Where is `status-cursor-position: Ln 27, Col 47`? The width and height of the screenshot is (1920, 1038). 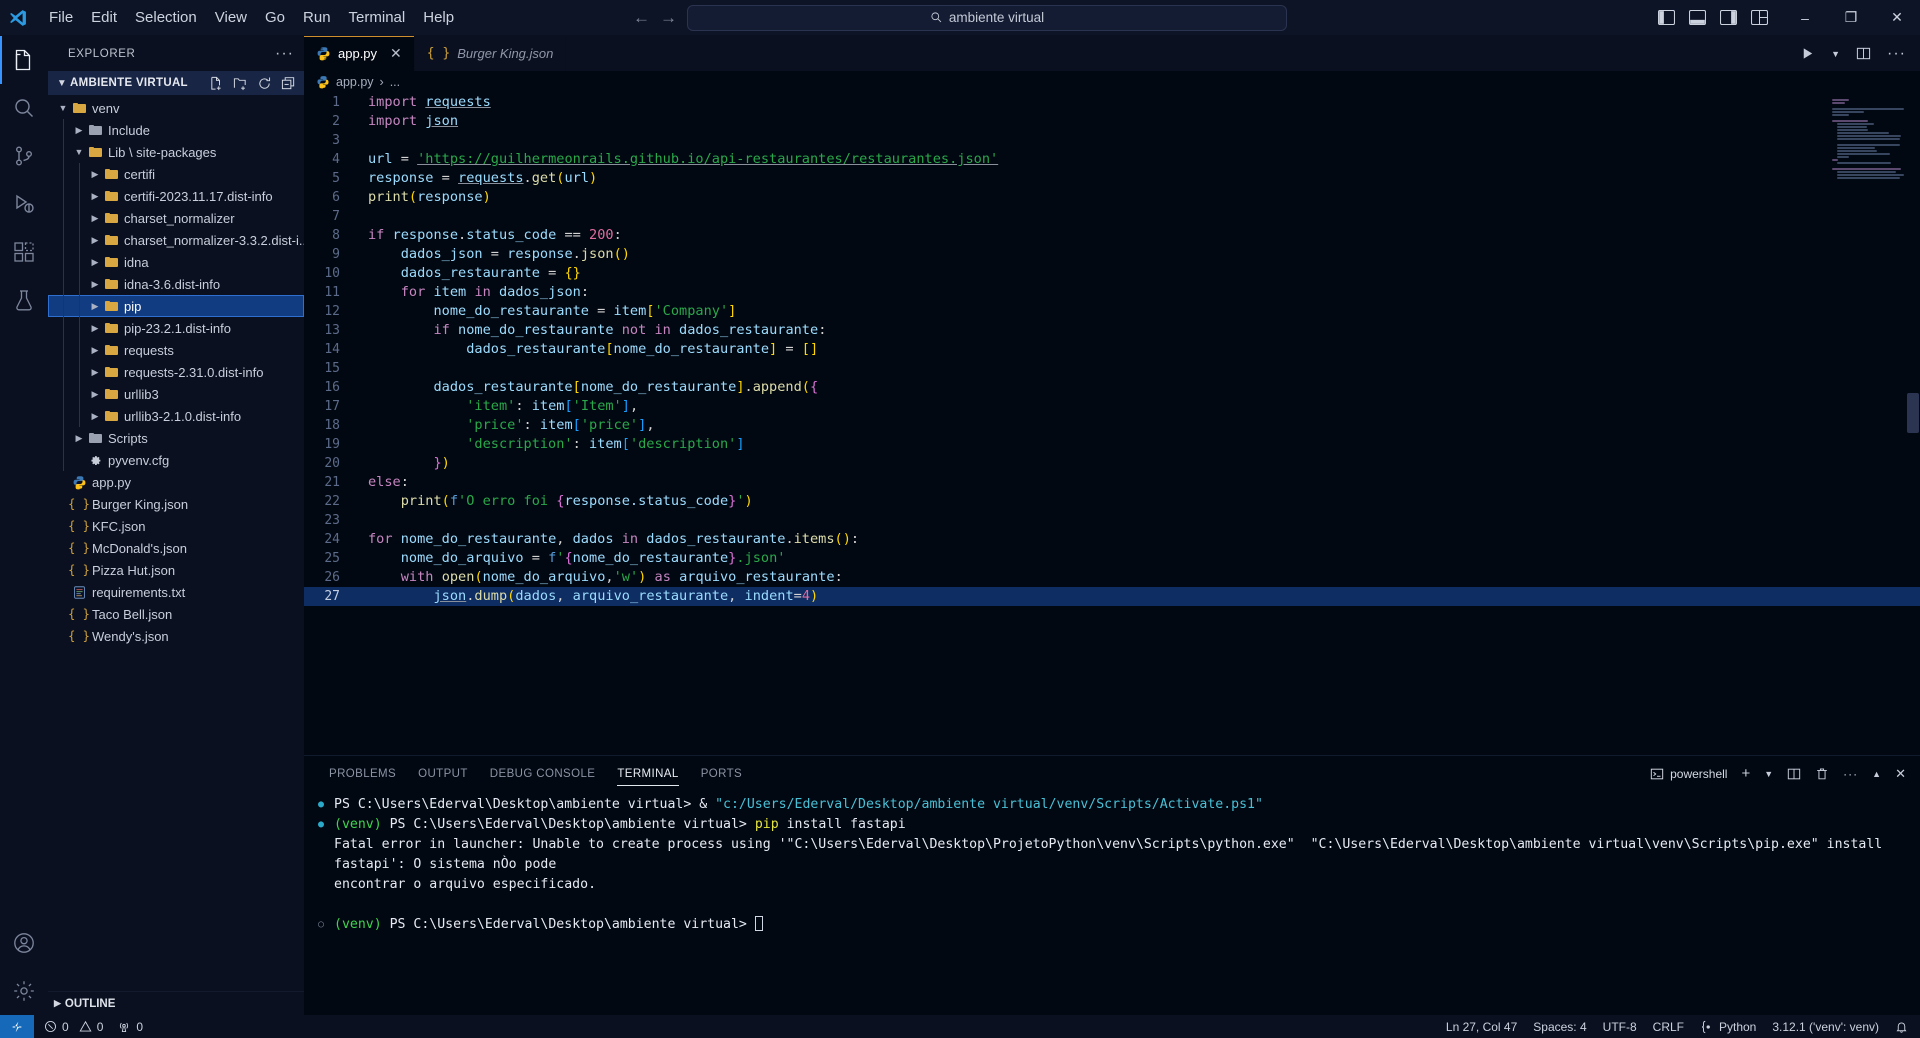
status-cursor-position: Ln 27, Col 47 is located at coordinates (1481, 1027).